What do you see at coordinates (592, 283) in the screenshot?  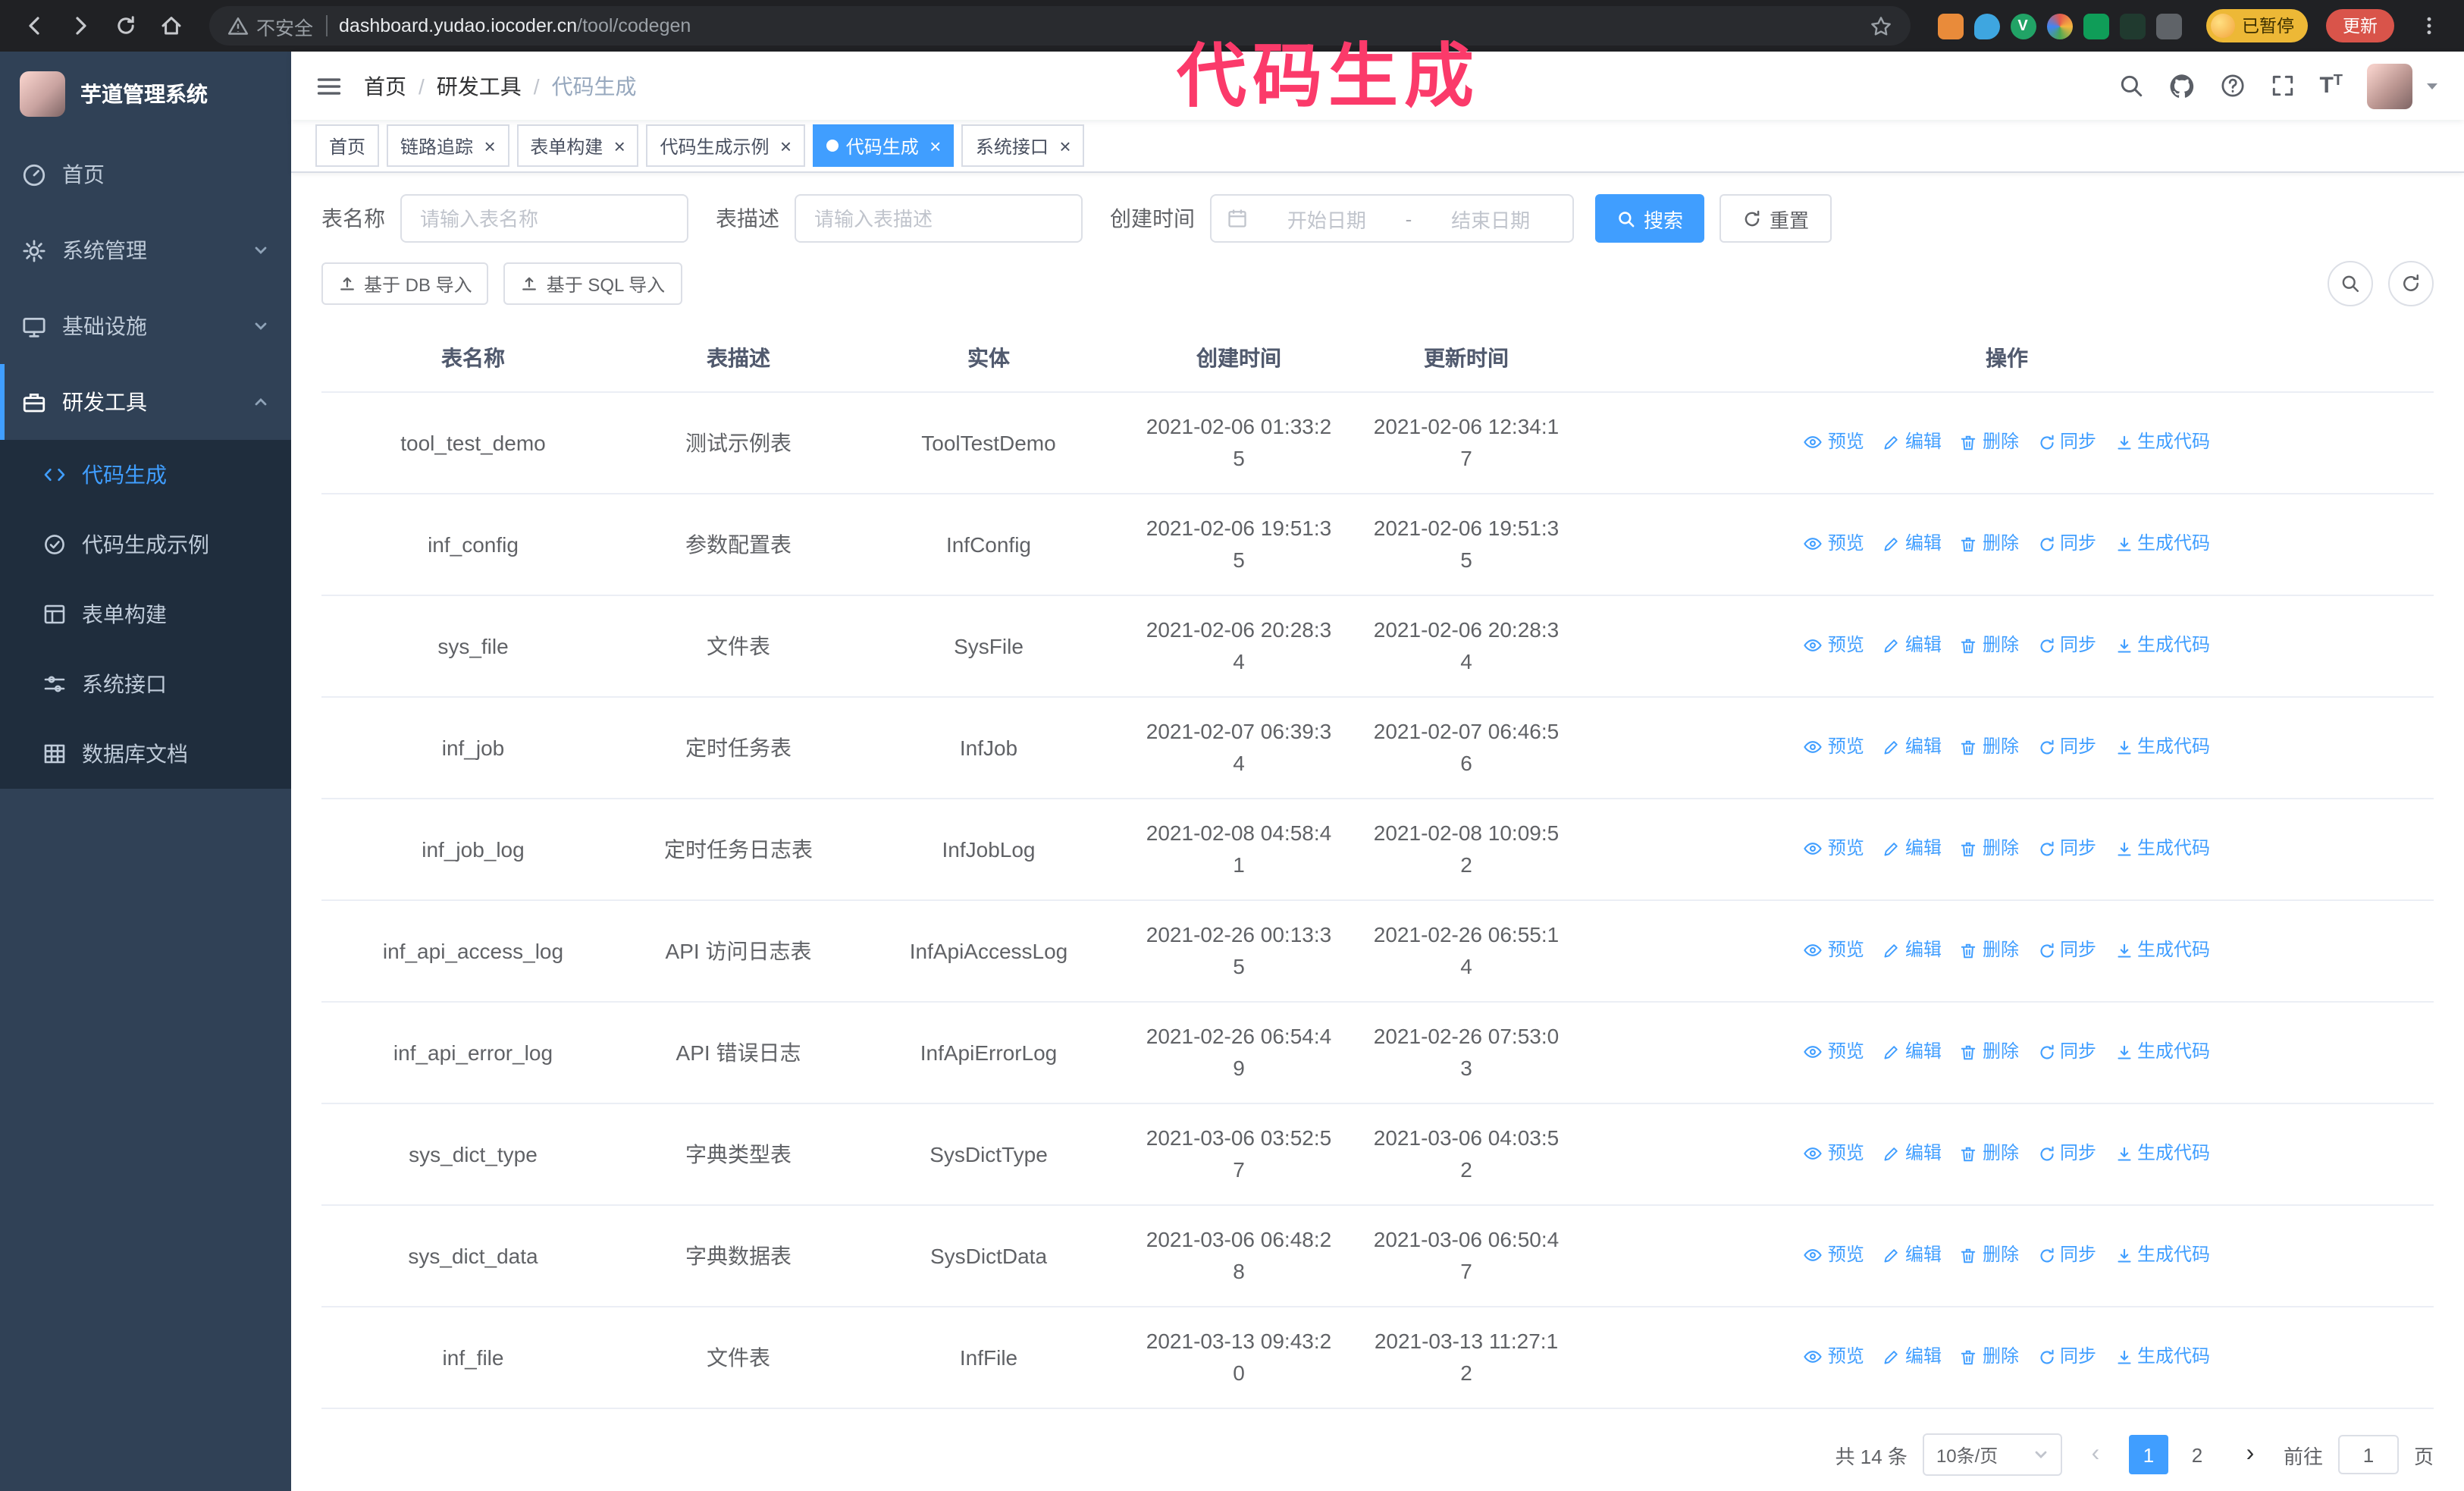 I see `import-sql-button: 基于 SQL 导入` at bounding box center [592, 283].